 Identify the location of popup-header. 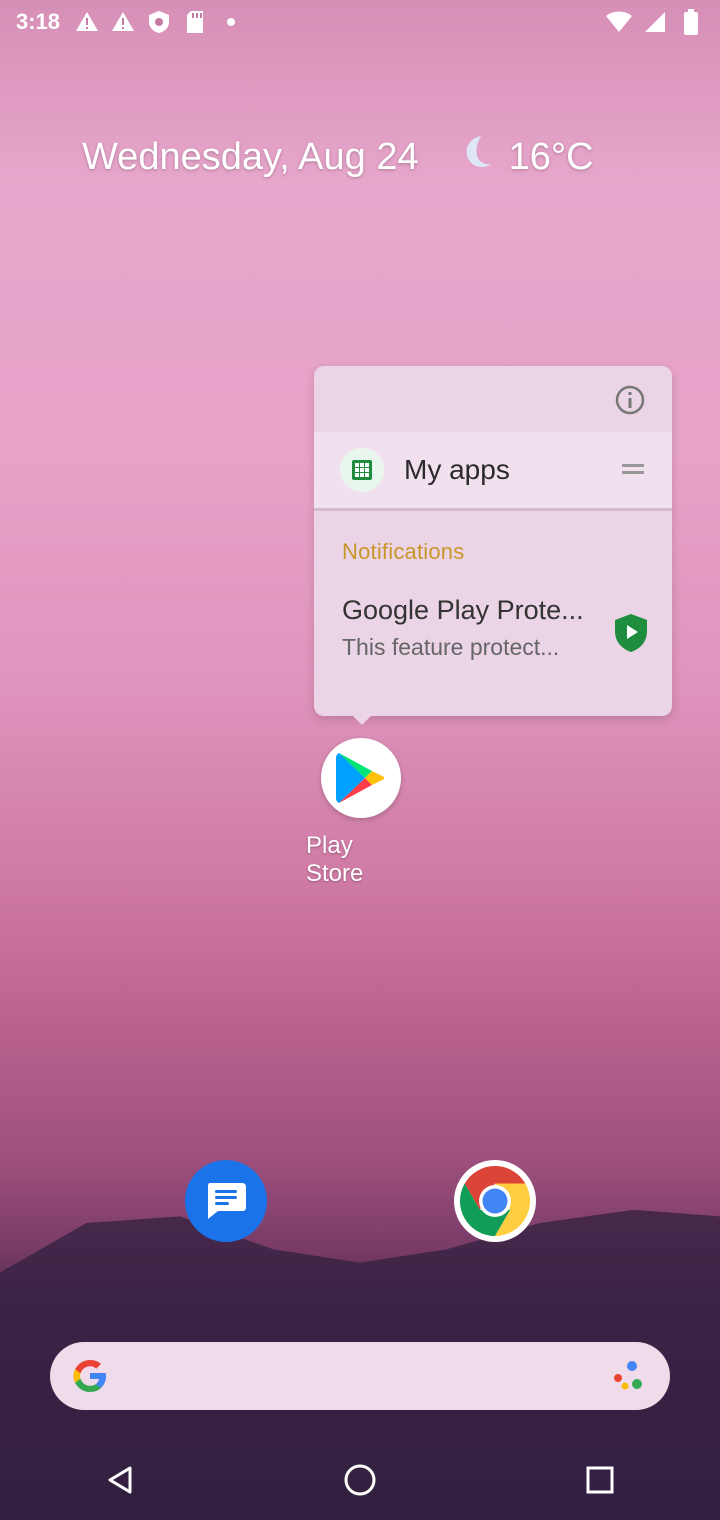
(493, 399).